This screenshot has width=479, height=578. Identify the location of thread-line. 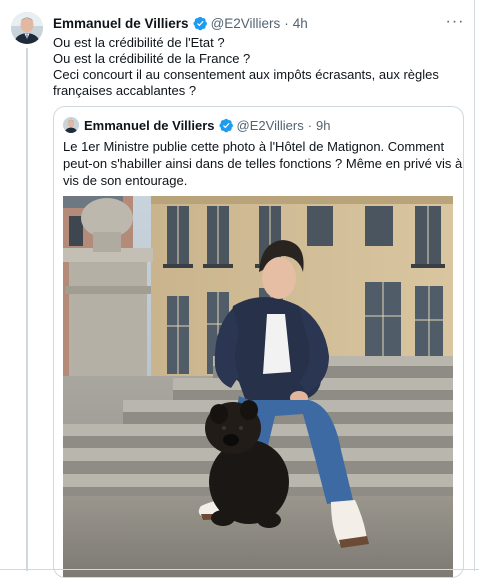
(27, 309).